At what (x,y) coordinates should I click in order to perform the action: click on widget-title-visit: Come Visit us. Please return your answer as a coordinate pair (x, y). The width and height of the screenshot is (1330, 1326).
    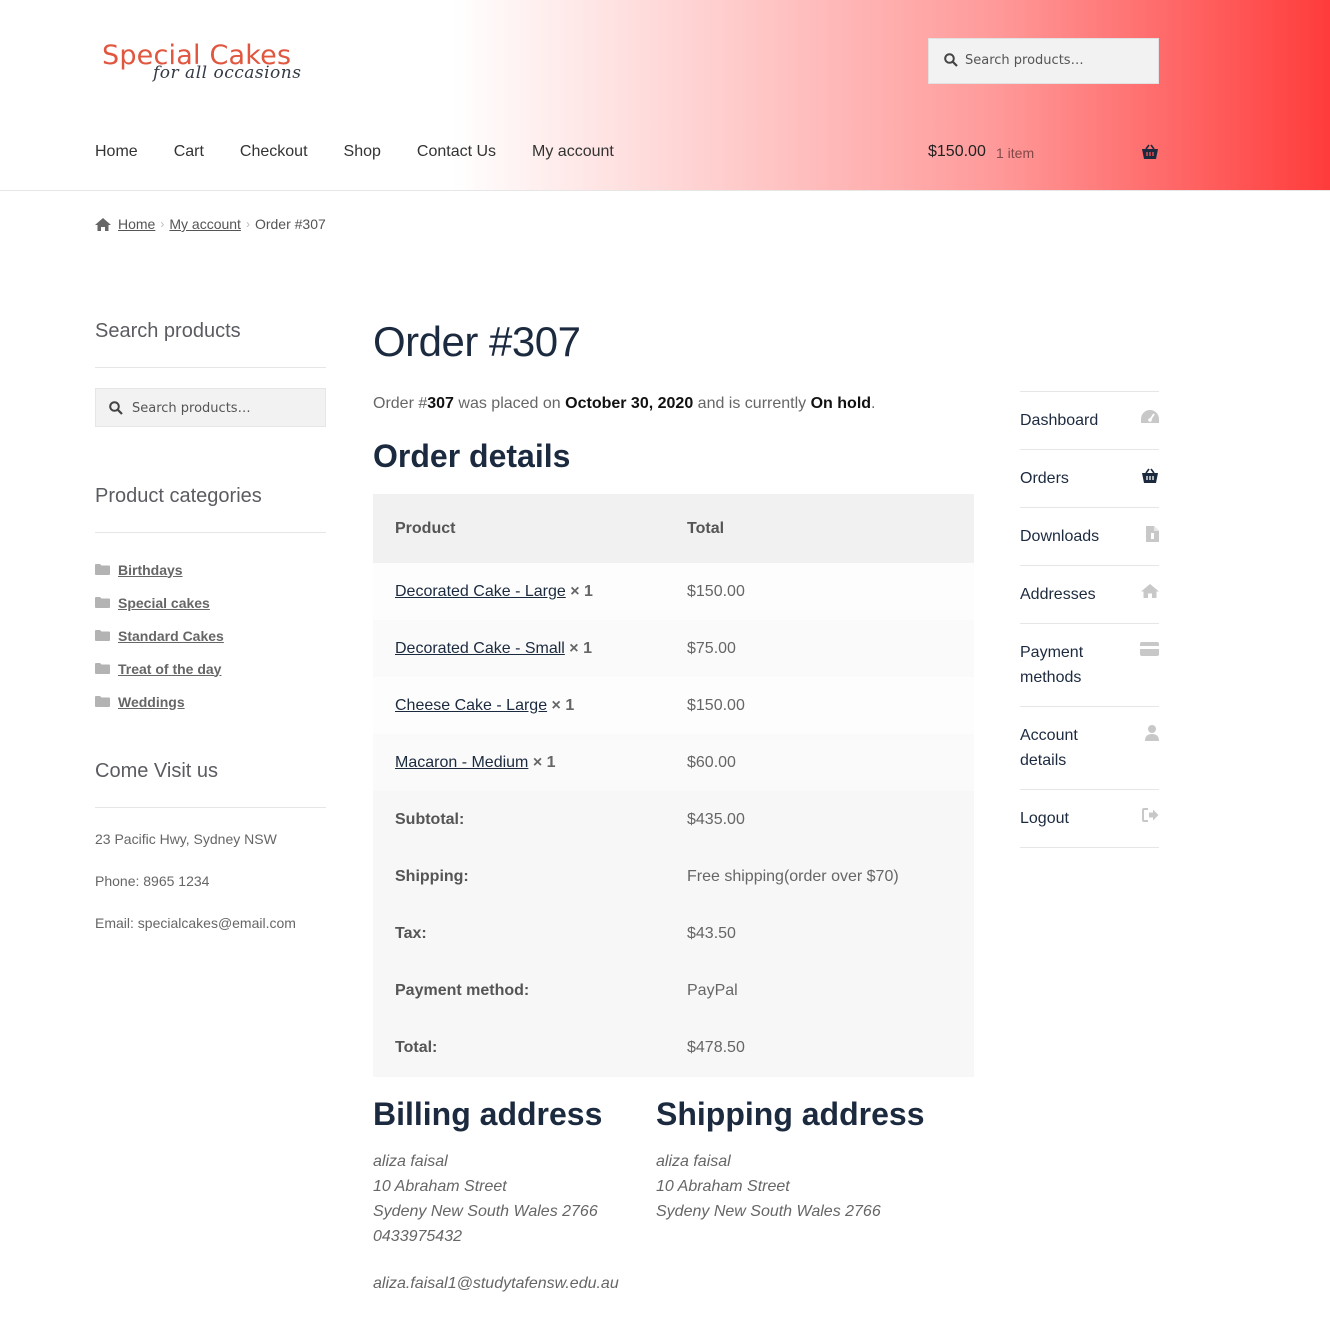
    Looking at the image, I should click on (210, 784).